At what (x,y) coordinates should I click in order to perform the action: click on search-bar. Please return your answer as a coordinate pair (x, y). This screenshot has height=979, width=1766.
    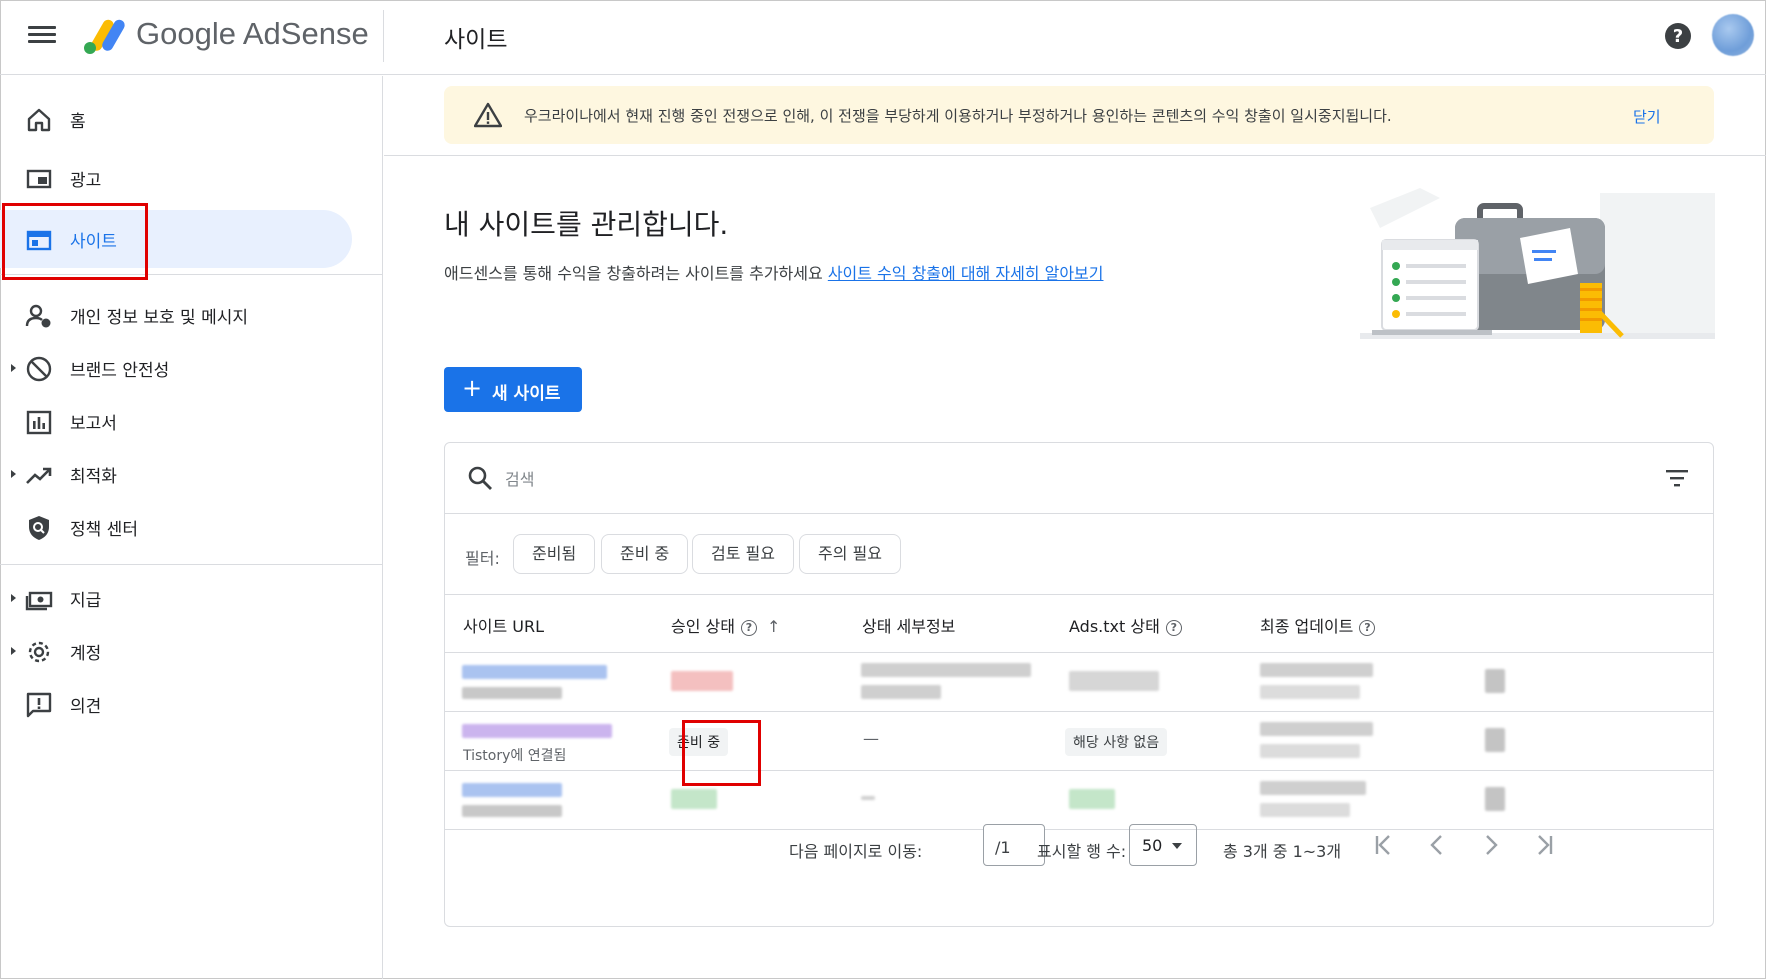
    Looking at the image, I should click on (1079, 478).